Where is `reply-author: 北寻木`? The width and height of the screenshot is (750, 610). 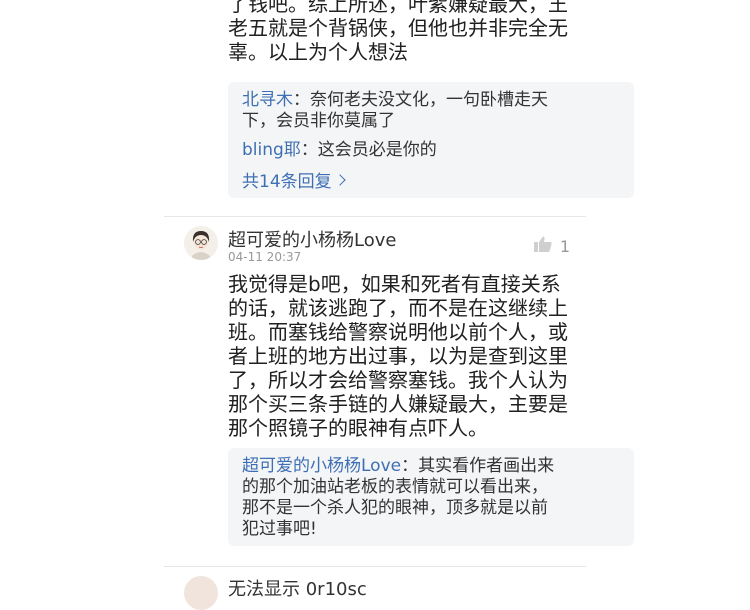 reply-author: 北寻木 is located at coordinates (267, 100).